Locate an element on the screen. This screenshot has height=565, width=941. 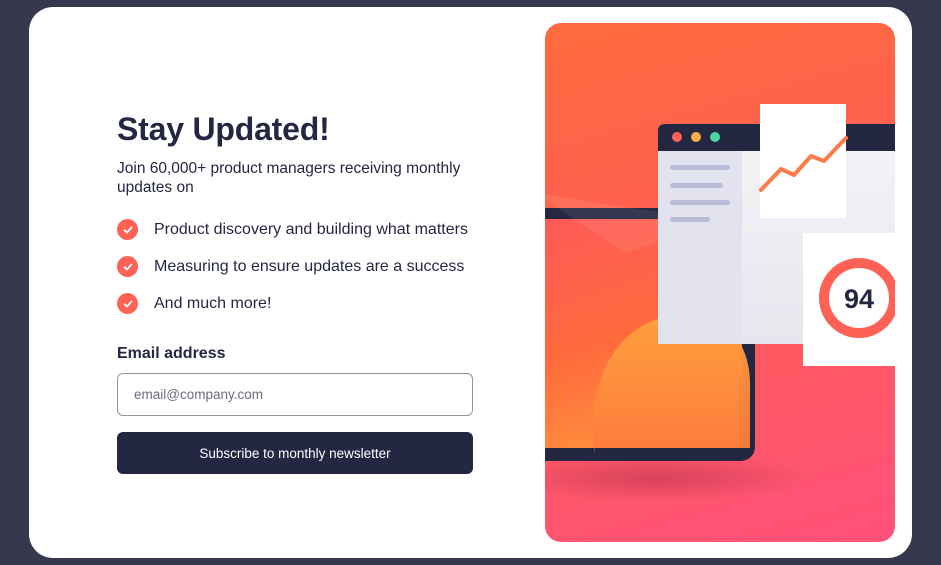
window-maximize-dot-icon is located at coordinates (715, 137).